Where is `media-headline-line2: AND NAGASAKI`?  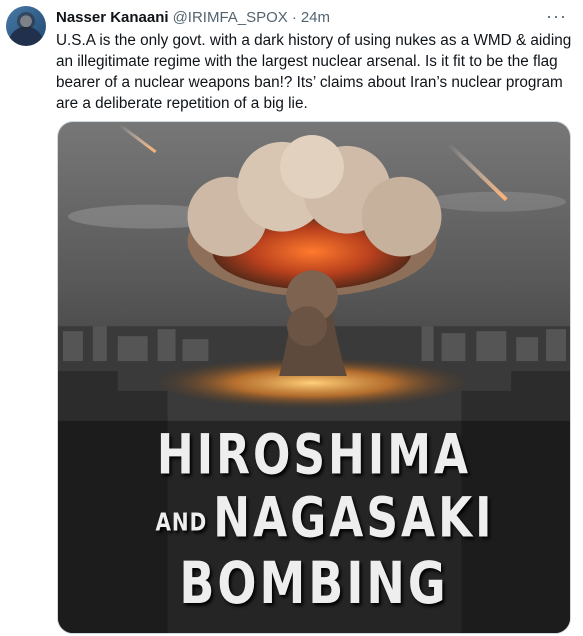
media-headline-line2: AND NAGASAKI is located at coordinates (314, 519).